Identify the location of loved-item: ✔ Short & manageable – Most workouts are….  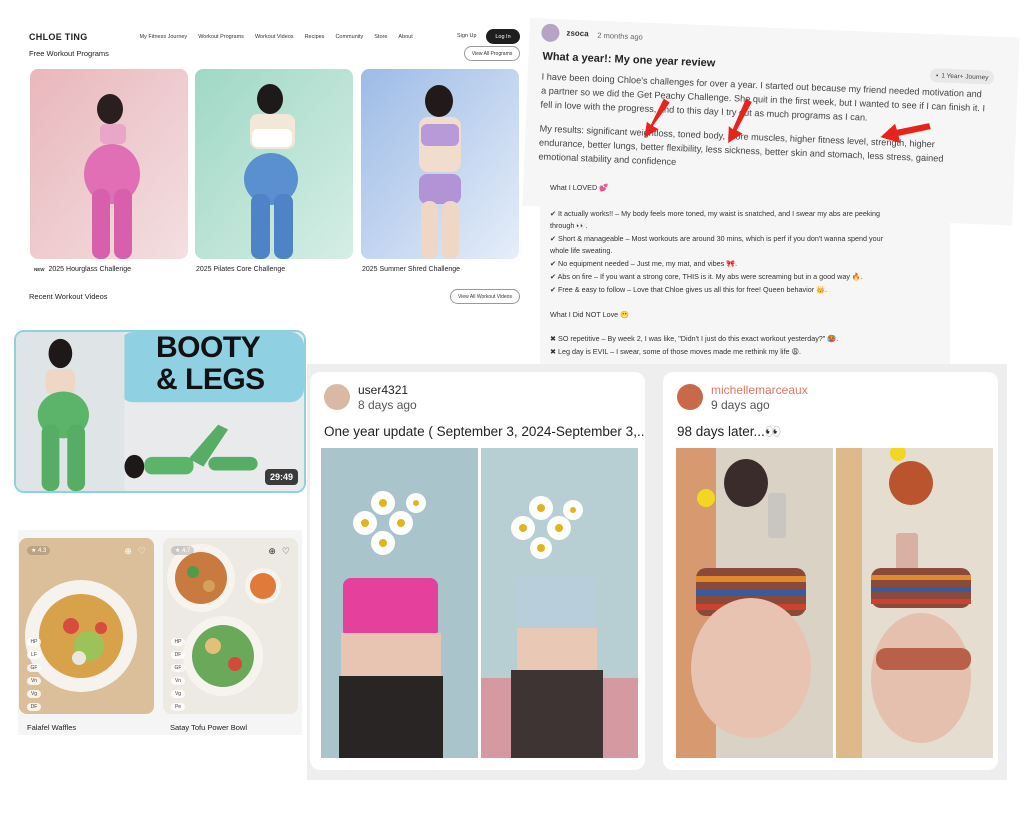
(717, 238).